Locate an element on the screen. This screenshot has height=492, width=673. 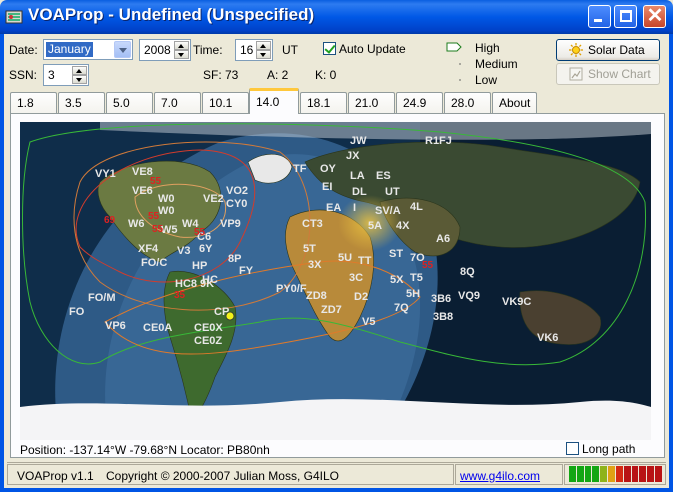
level-slider is located at coordinates (454, 64).